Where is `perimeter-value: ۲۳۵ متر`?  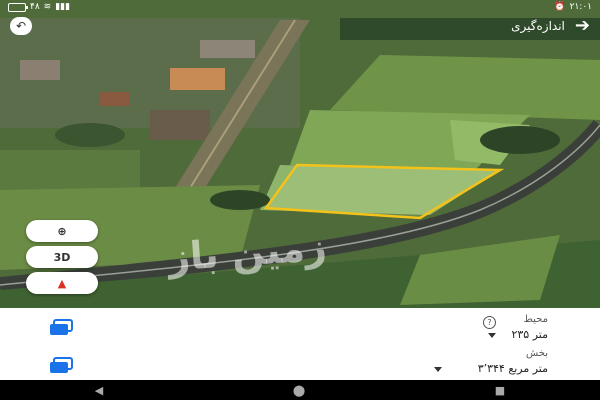 perimeter-value: ۲۳۵ متر is located at coordinates (529, 334).